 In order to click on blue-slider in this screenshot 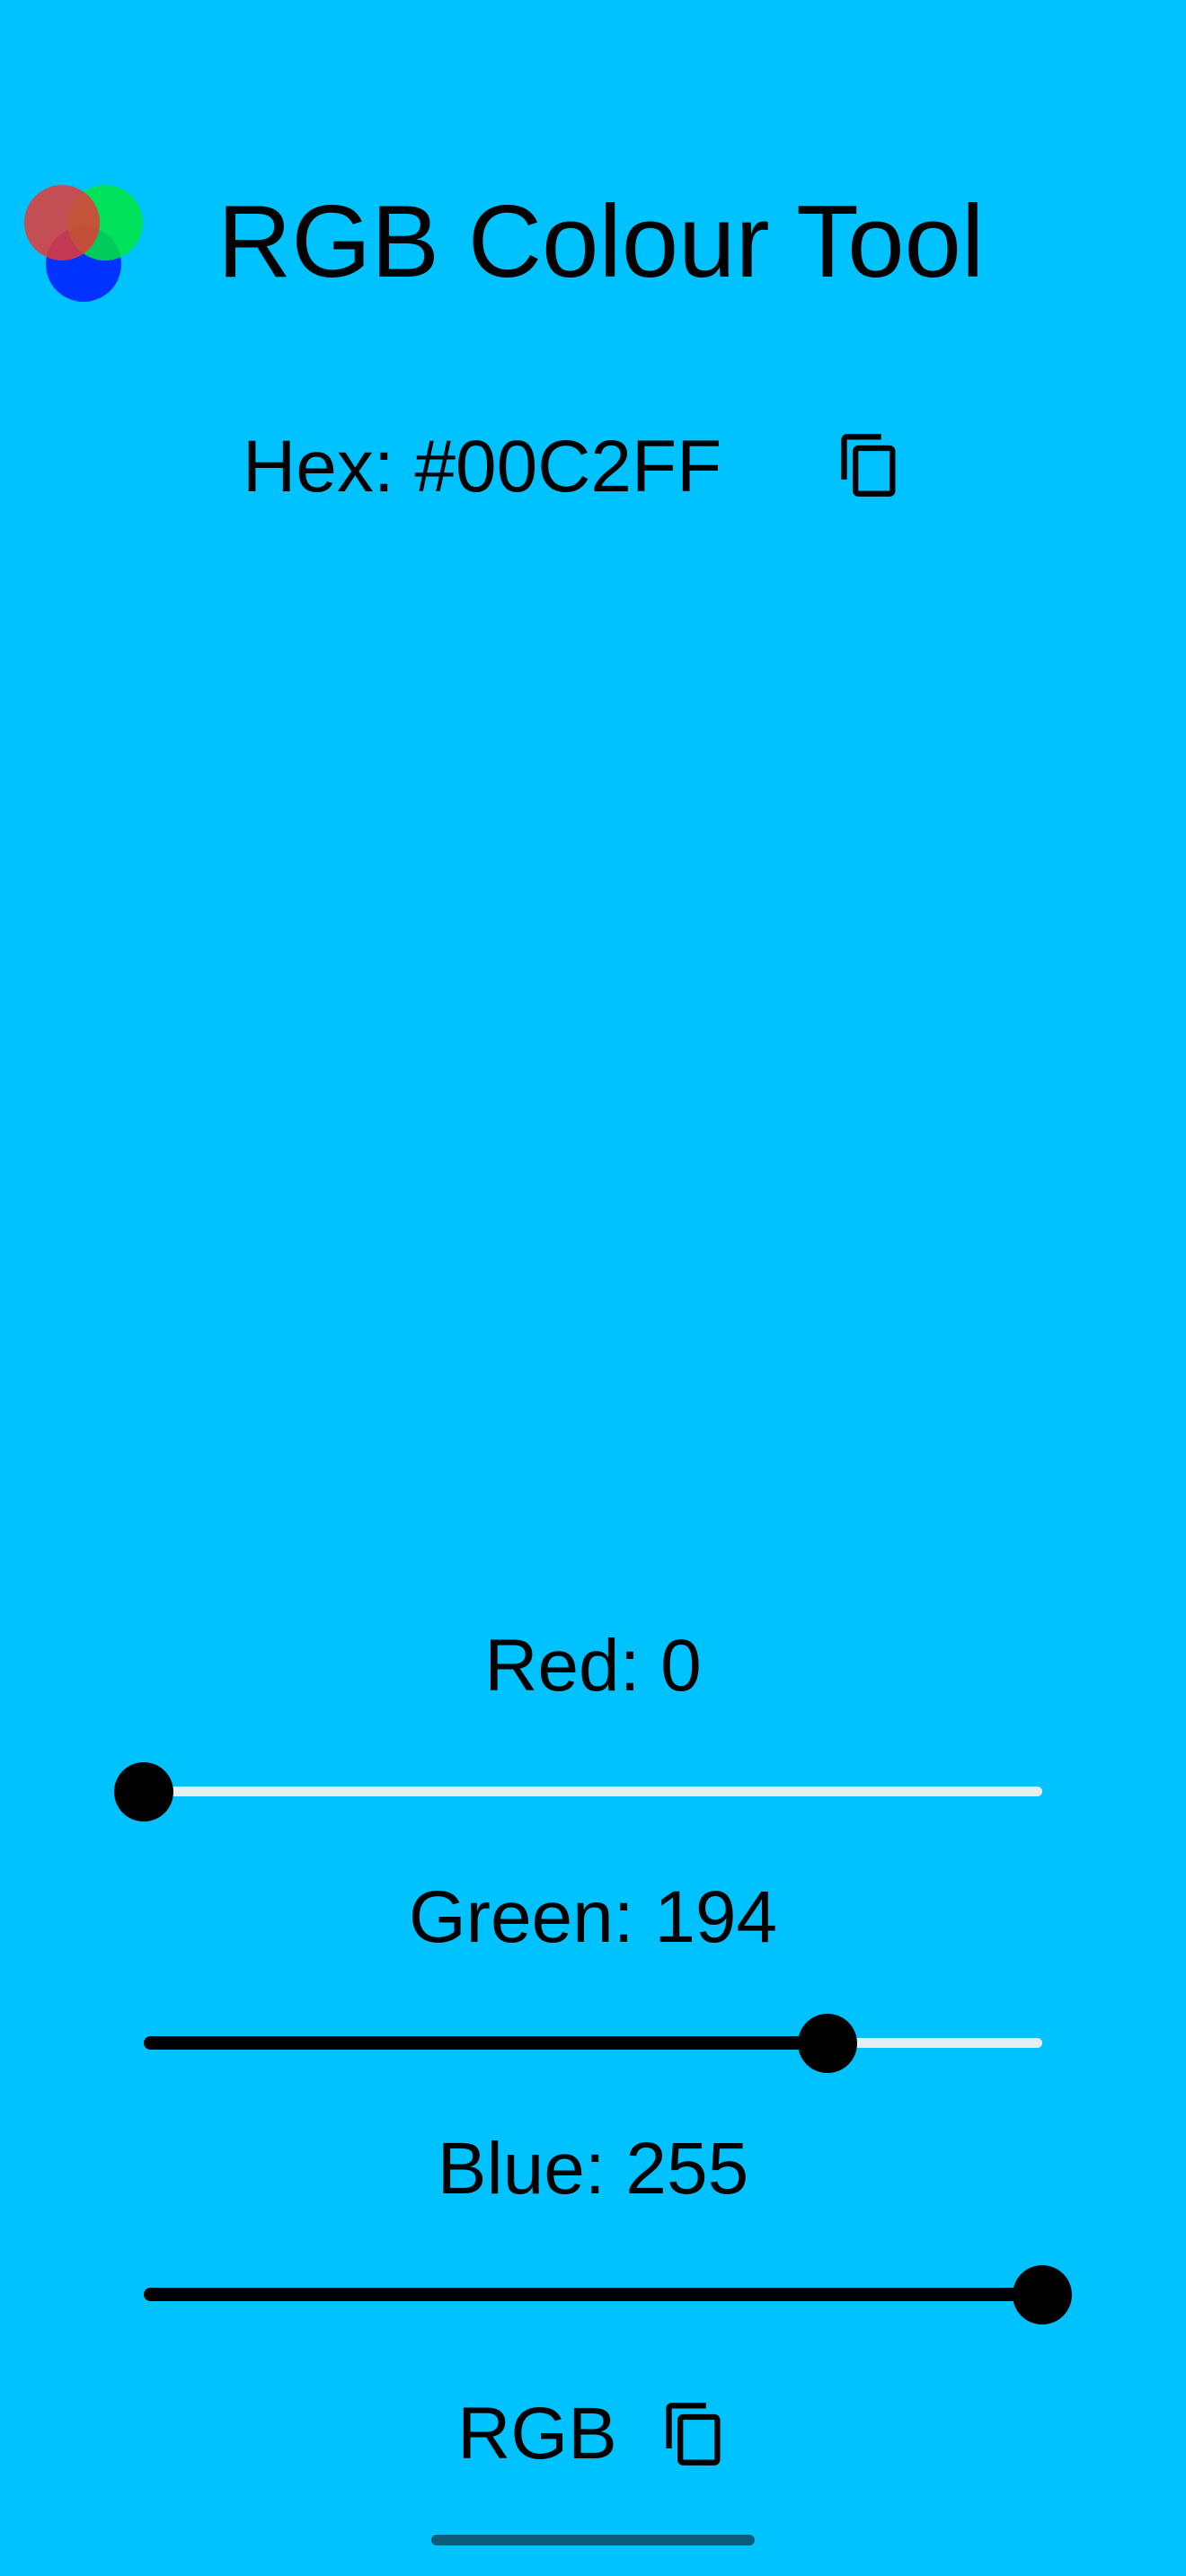, I will do `click(608, 2294)`.